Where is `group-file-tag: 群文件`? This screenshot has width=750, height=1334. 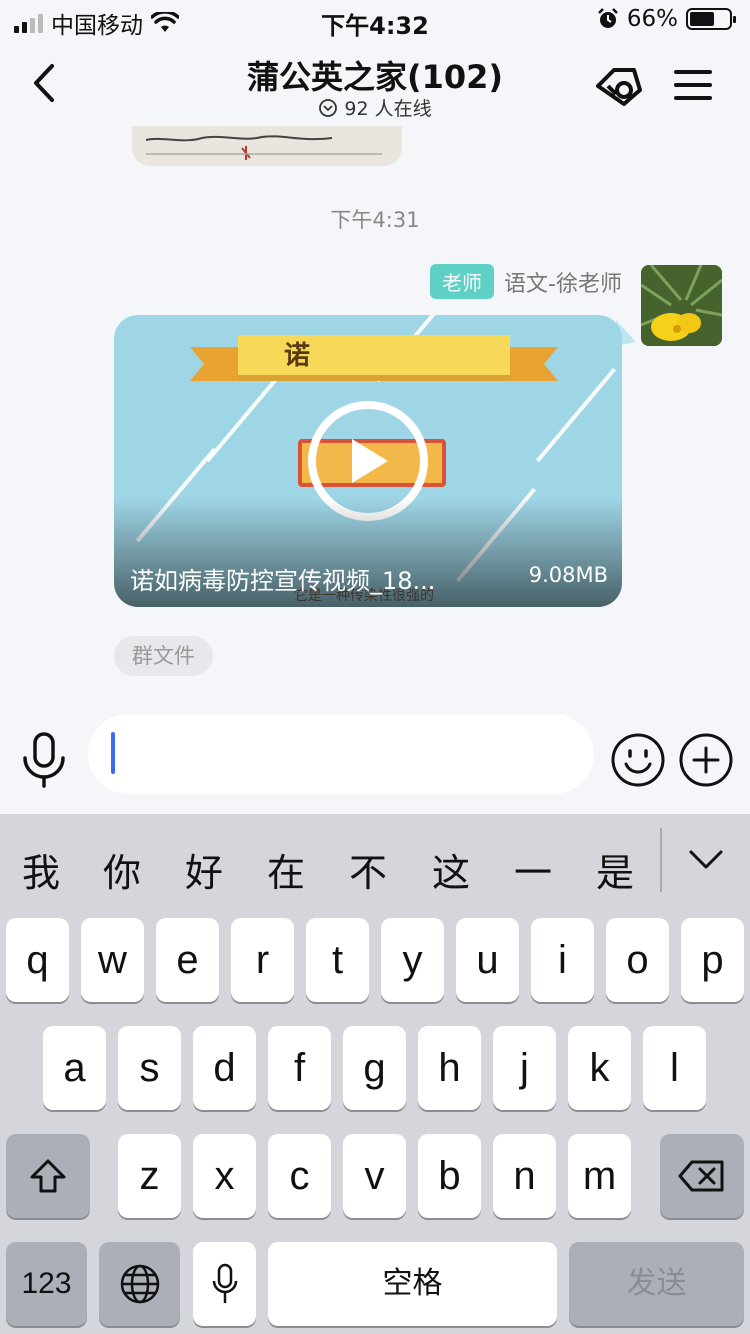 group-file-tag: 群文件 is located at coordinates (163, 656).